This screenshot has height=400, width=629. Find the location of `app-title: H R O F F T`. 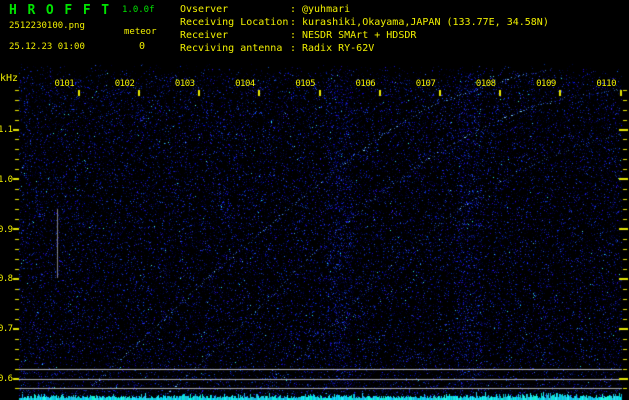

app-title: H R O F F T is located at coordinates (60, 10).